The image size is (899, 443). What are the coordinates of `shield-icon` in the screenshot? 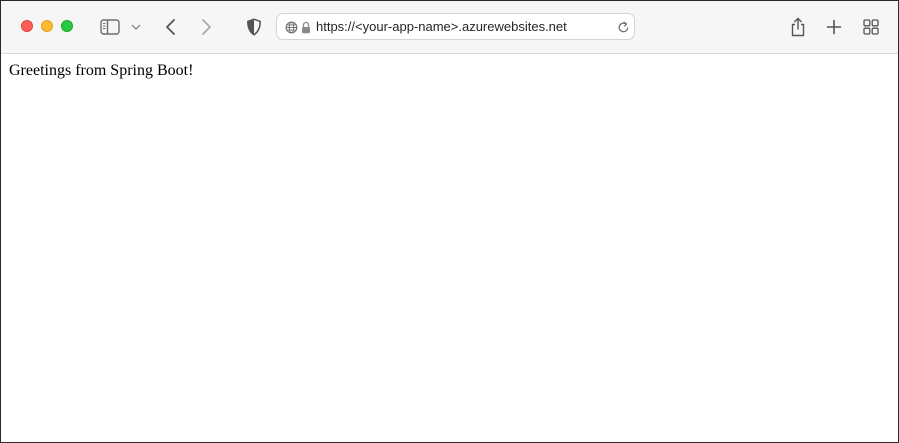 It's located at (254, 27).